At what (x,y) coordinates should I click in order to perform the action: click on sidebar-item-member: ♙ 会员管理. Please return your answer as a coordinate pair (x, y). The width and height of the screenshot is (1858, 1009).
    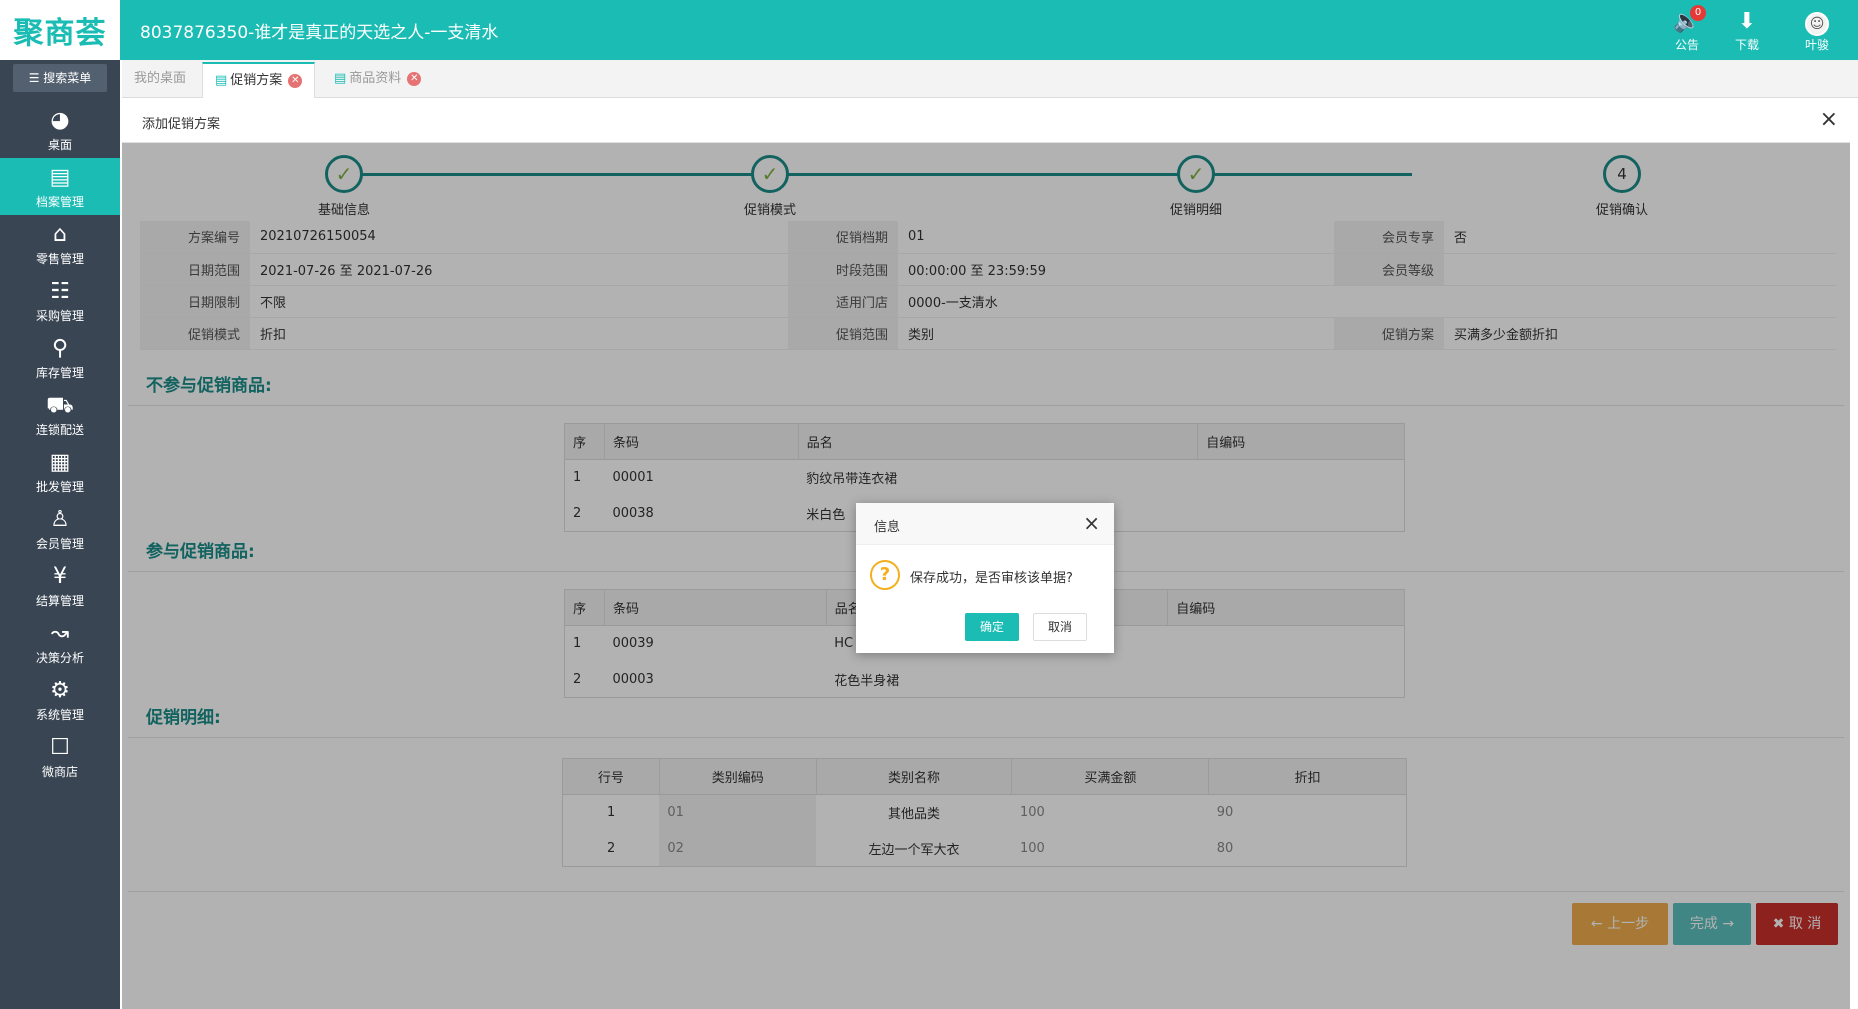
    Looking at the image, I should click on (60, 528).